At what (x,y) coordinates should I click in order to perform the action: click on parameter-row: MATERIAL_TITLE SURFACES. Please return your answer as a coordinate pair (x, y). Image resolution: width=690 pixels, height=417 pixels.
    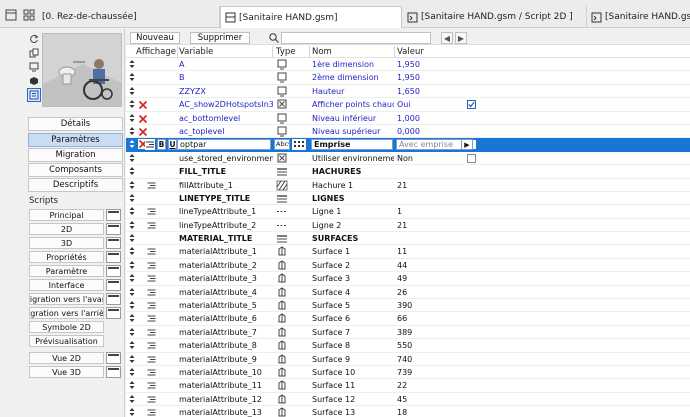
    Looking at the image, I should click on (408, 239).